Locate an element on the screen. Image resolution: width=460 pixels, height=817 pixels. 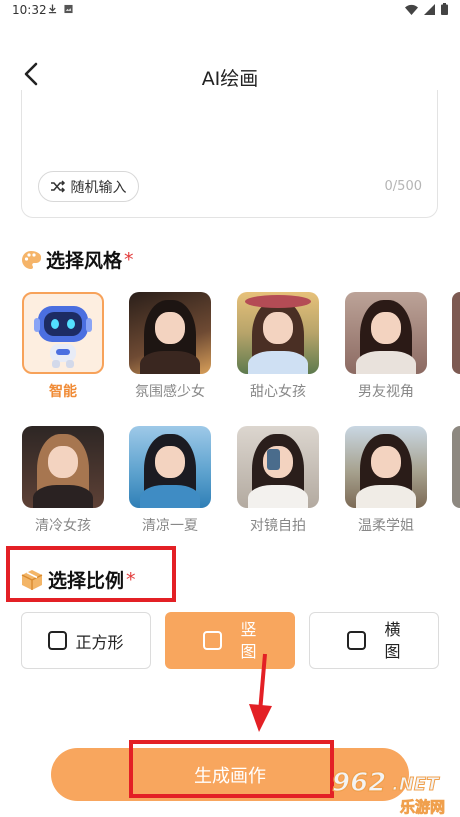
ratio-portrait-label-1: 竖 is located at coordinates (248, 629).